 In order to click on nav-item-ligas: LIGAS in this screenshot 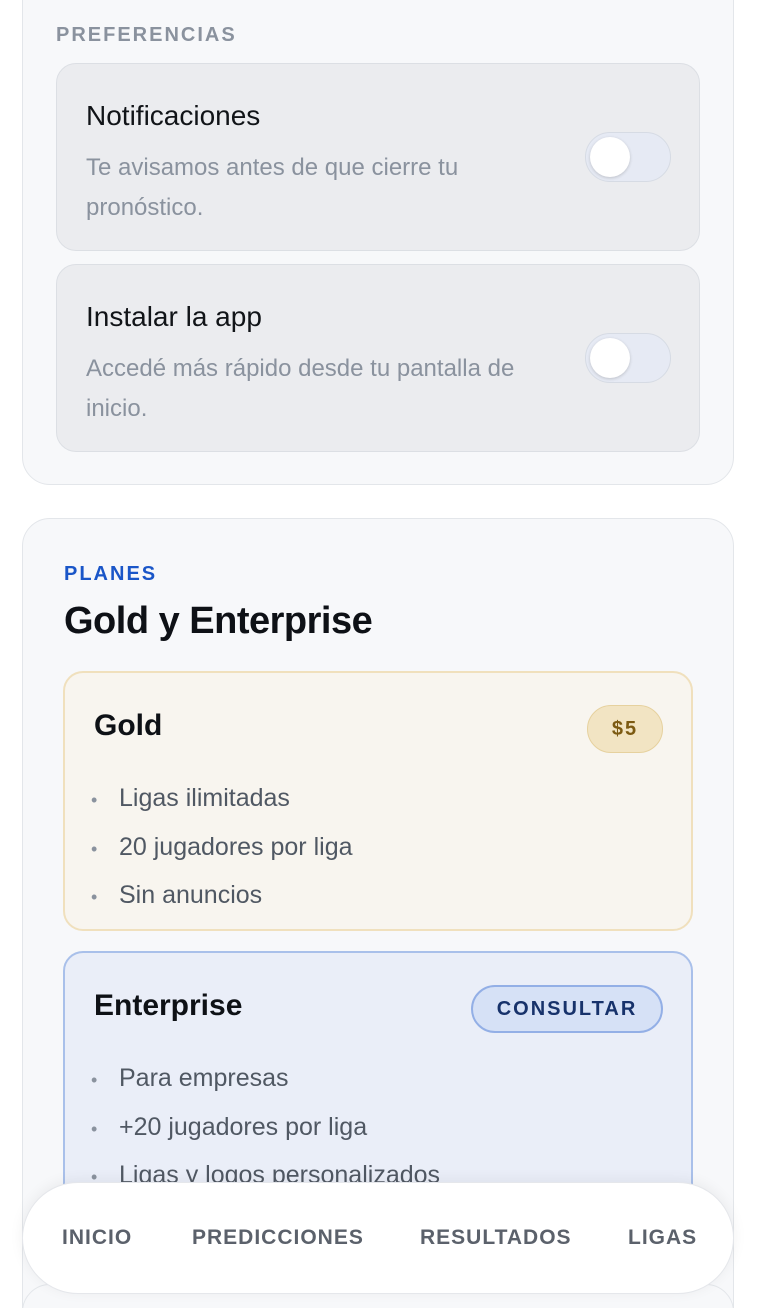, I will do `click(662, 1238)`.